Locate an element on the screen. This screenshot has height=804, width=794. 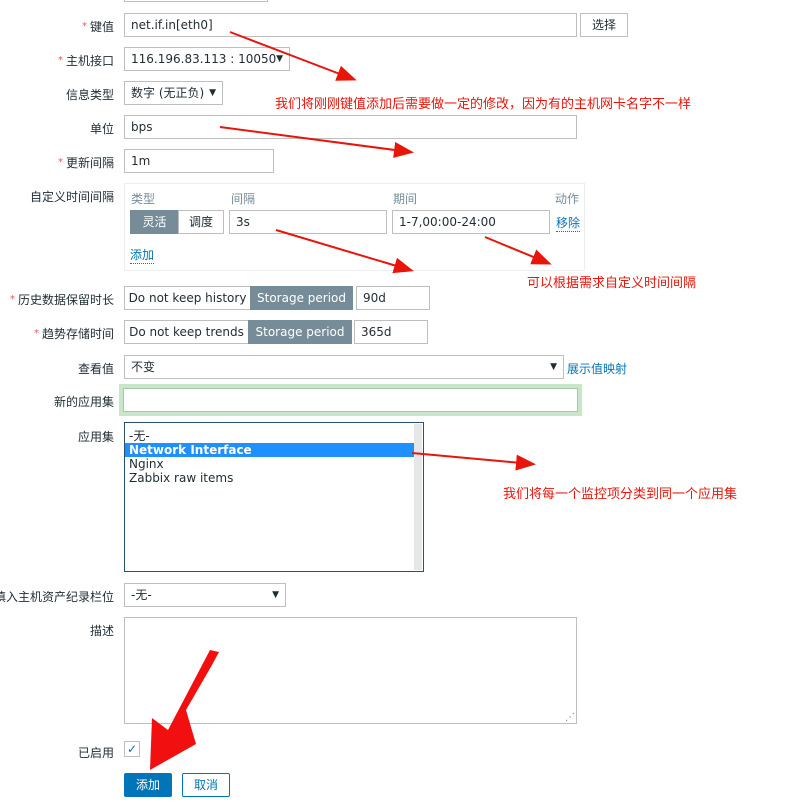
add-interval-link: 添加 is located at coordinates (142, 255).